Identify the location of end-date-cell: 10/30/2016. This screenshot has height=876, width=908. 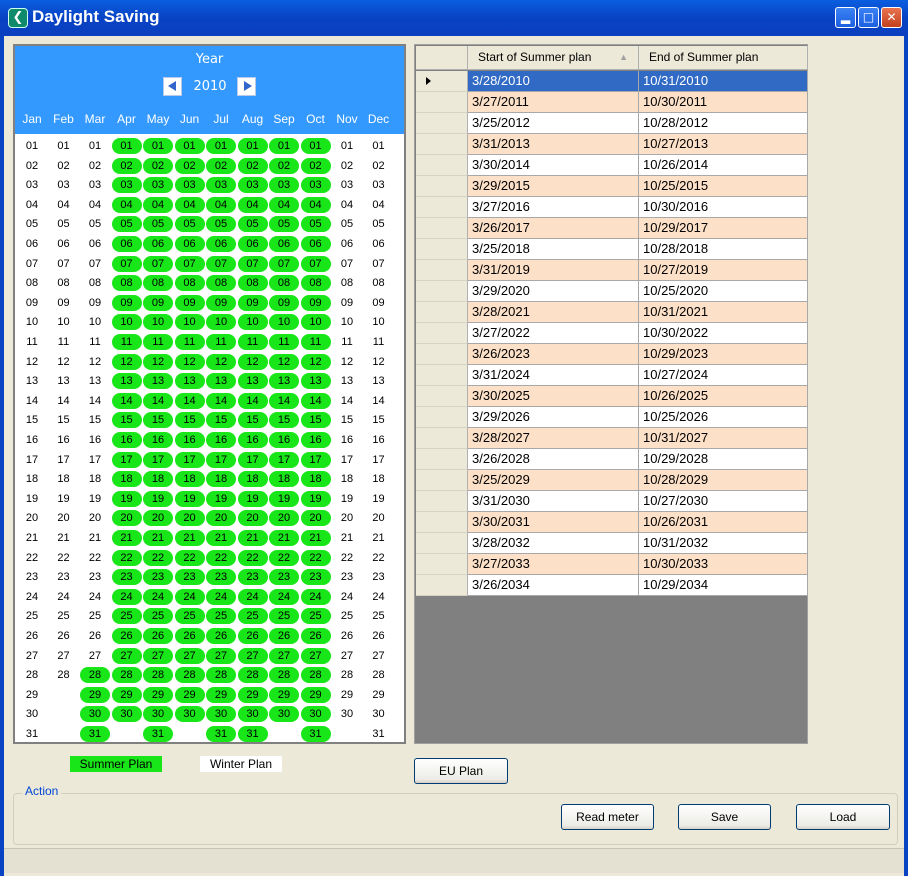
(723, 207).